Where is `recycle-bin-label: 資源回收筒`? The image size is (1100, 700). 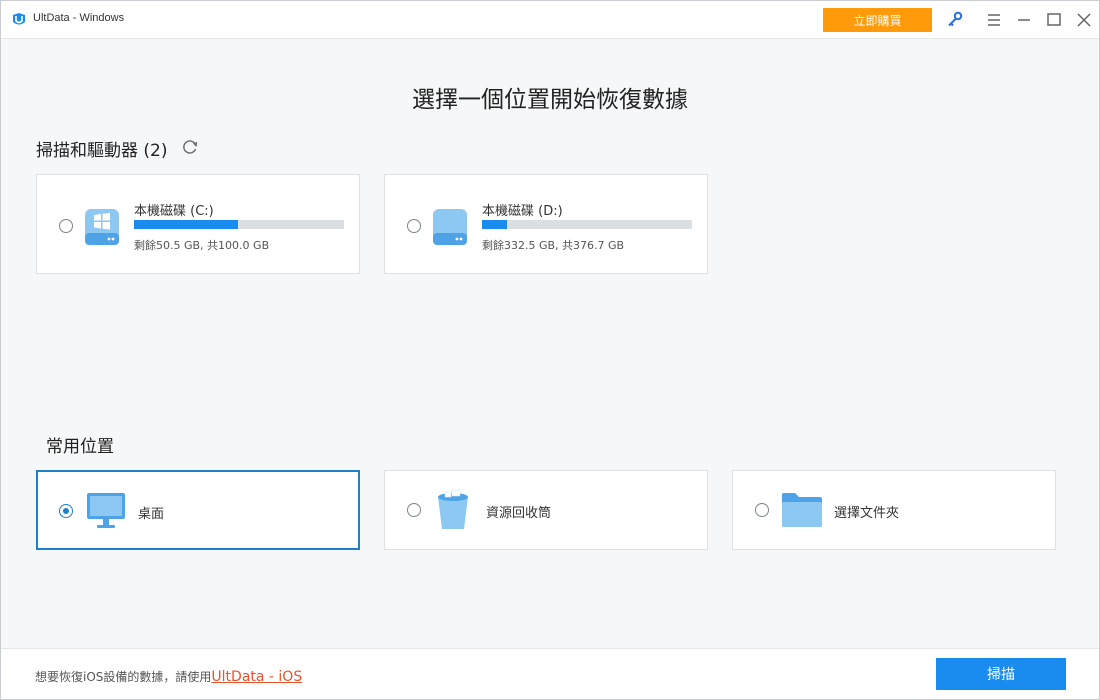 recycle-bin-label: 資源回收筒 is located at coordinates (519, 513).